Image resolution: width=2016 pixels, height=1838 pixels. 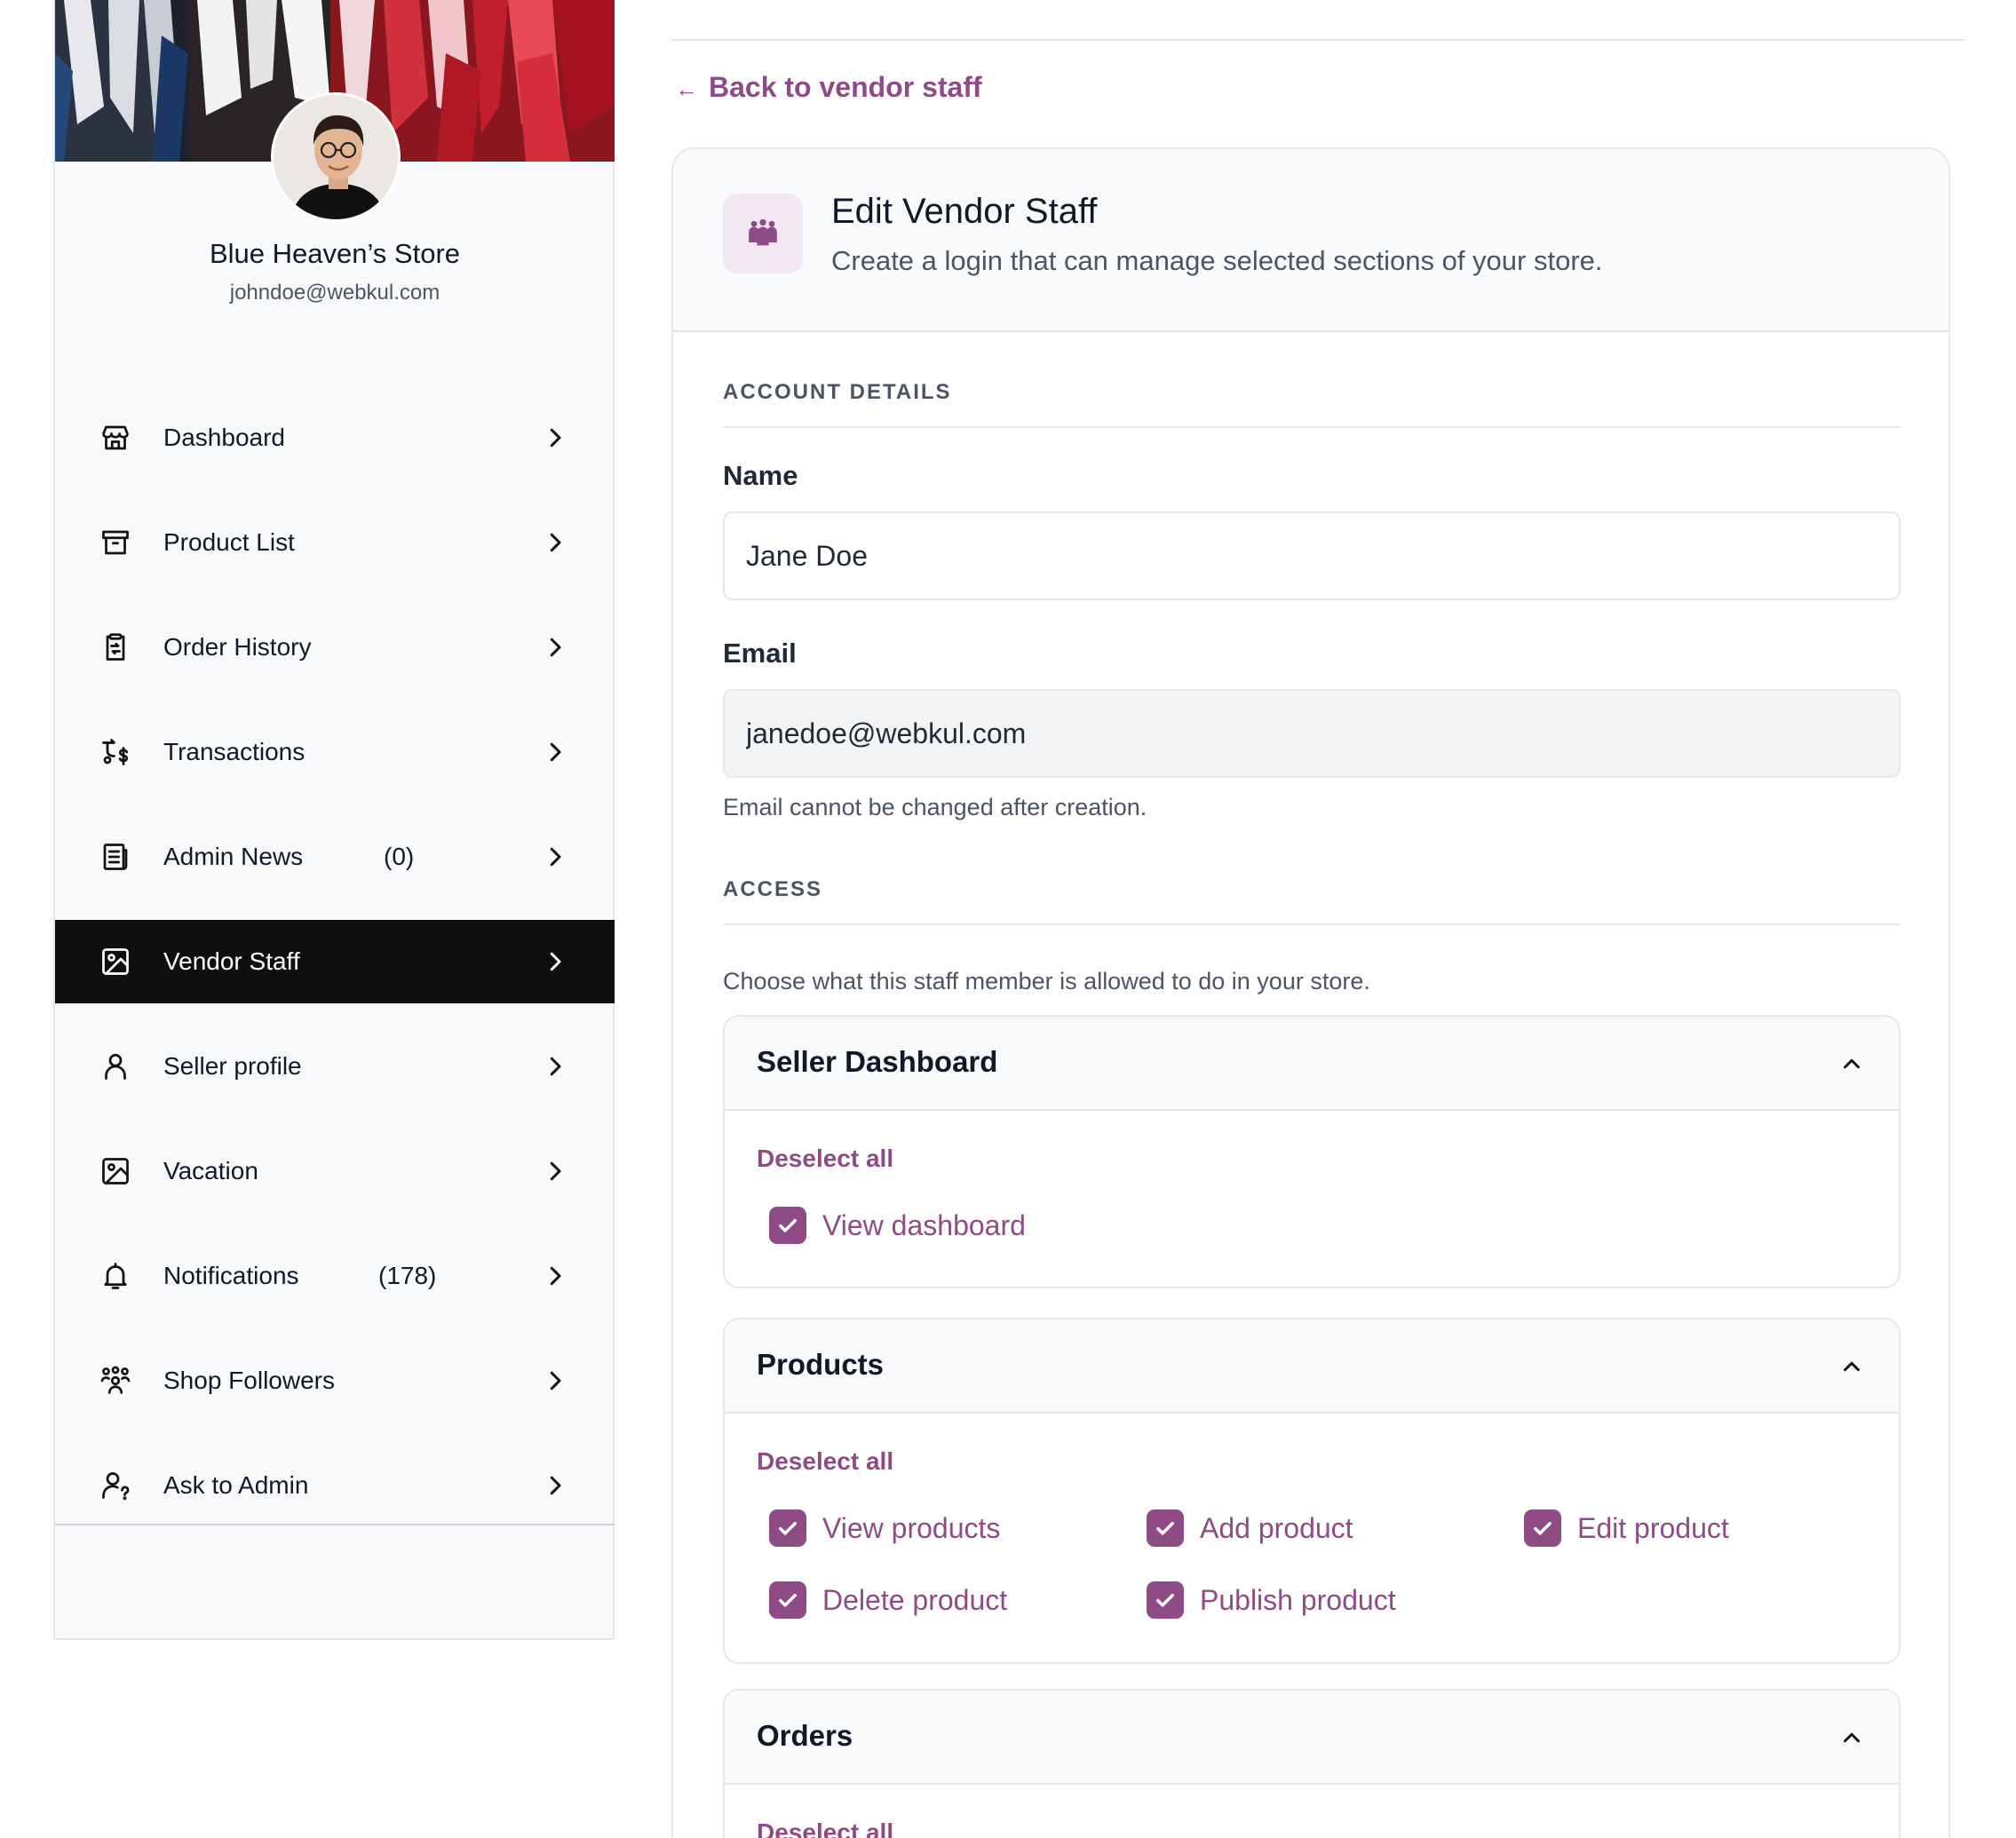 What do you see at coordinates (335, 647) in the screenshot?
I see `sidebar-item-order-history: Order History` at bounding box center [335, 647].